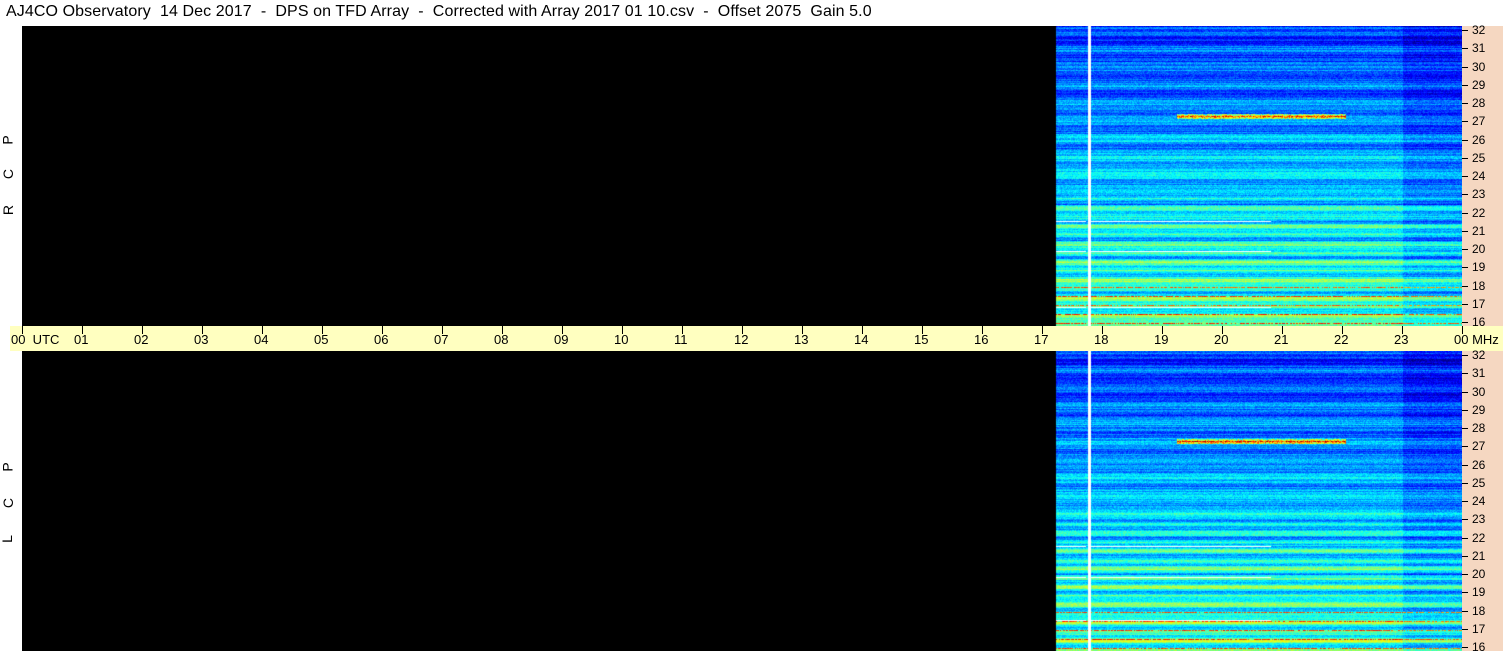  I want to click on rcp-letter-c: C, so click(8, 174).